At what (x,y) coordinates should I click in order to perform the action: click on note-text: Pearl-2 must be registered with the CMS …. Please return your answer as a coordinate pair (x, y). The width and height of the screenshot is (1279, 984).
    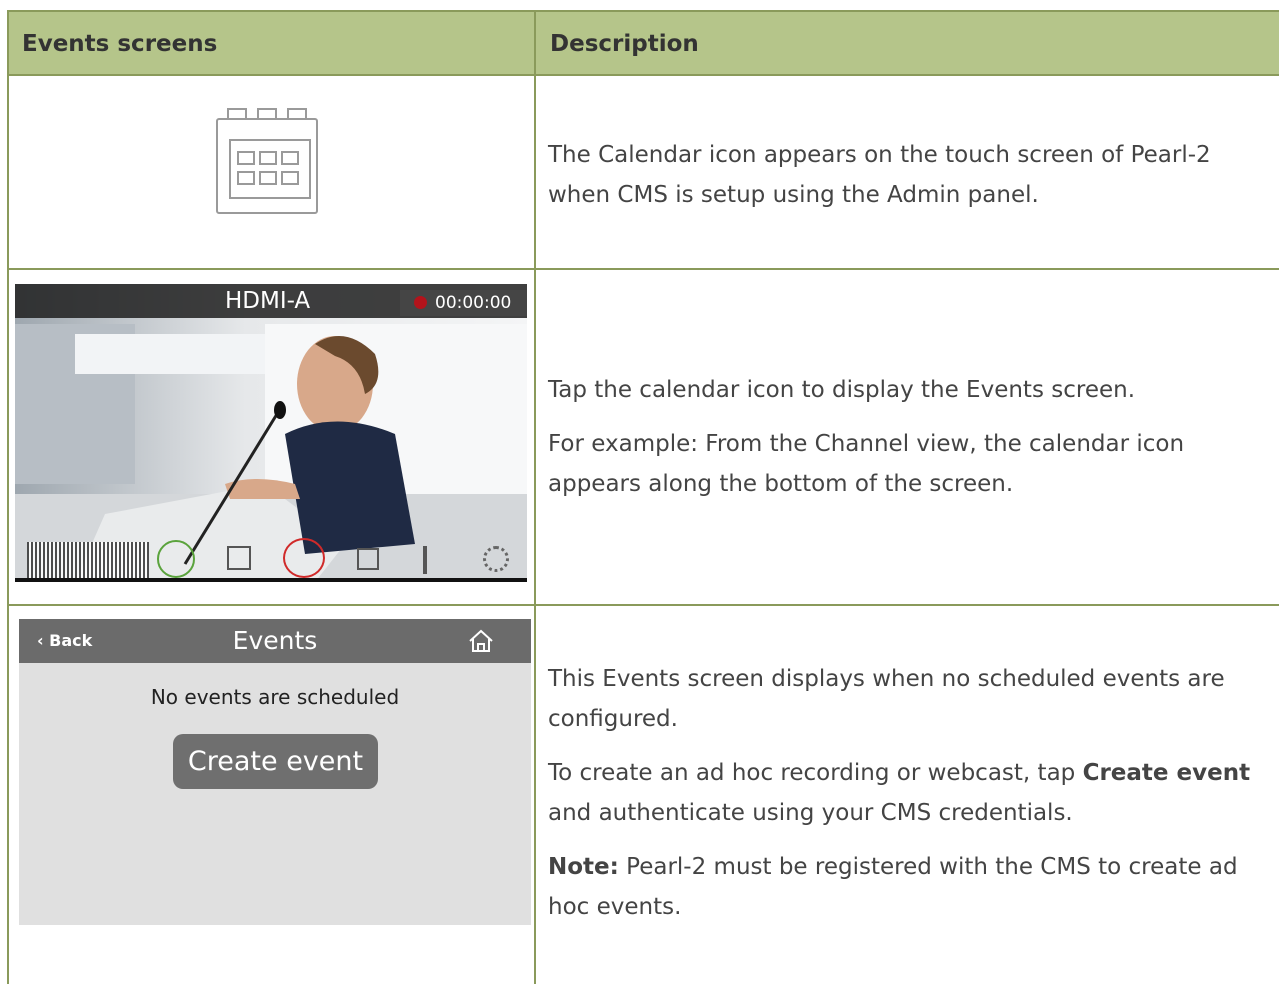
    Looking at the image, I should click on (893, 887).